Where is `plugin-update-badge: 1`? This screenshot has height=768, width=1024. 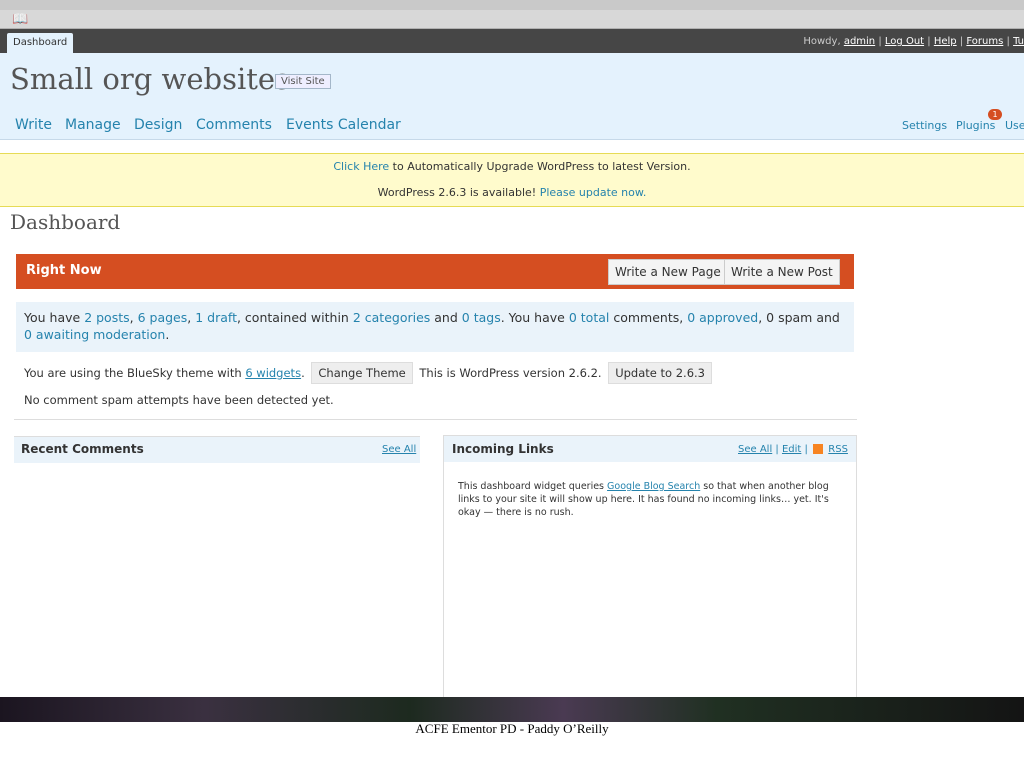
plugin-update-badge: 1 is located at coordinates (995, 114).